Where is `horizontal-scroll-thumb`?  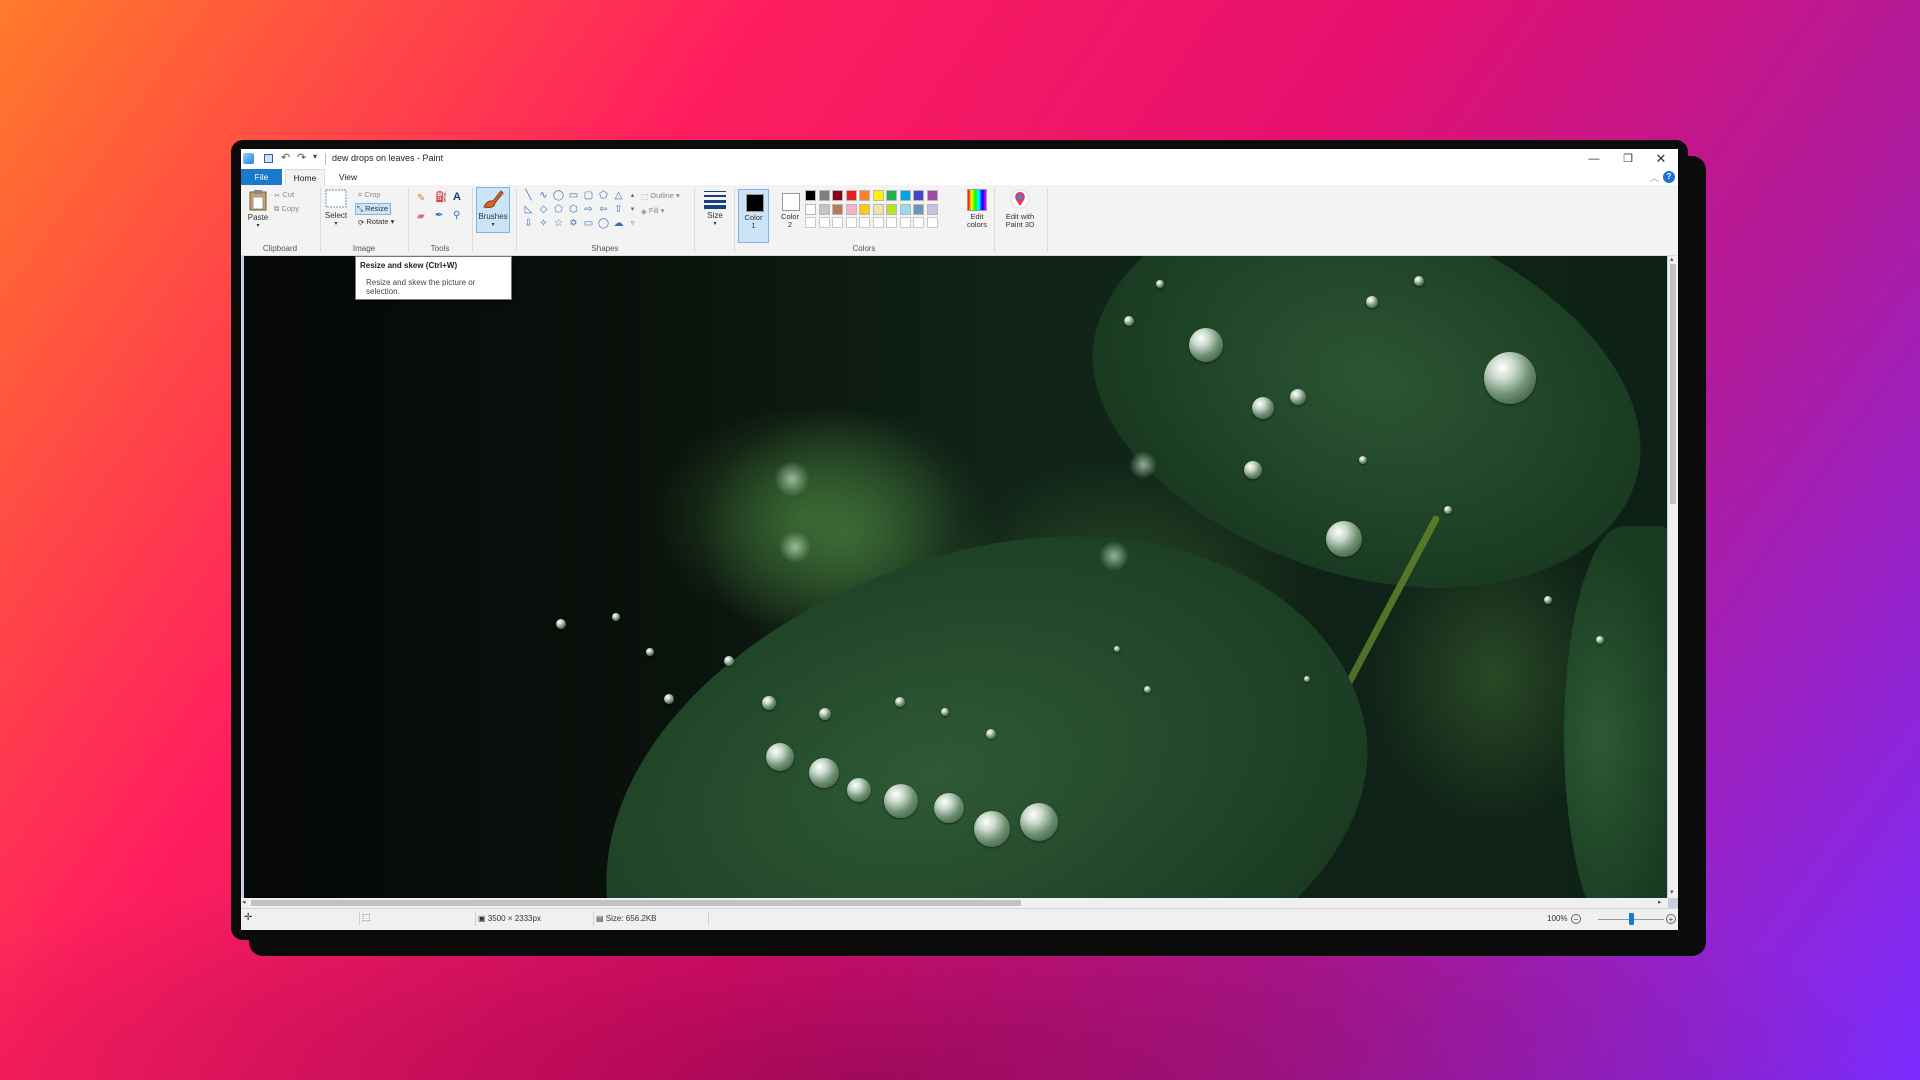
horizontal-scroll-thumb is located at coordinates (636, 903).